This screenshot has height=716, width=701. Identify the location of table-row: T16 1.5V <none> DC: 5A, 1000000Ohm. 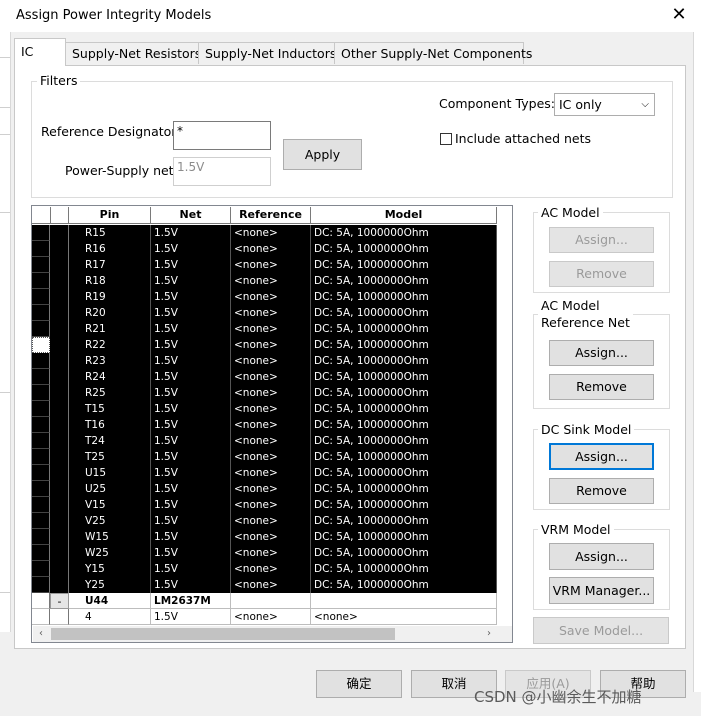
(265, 425).